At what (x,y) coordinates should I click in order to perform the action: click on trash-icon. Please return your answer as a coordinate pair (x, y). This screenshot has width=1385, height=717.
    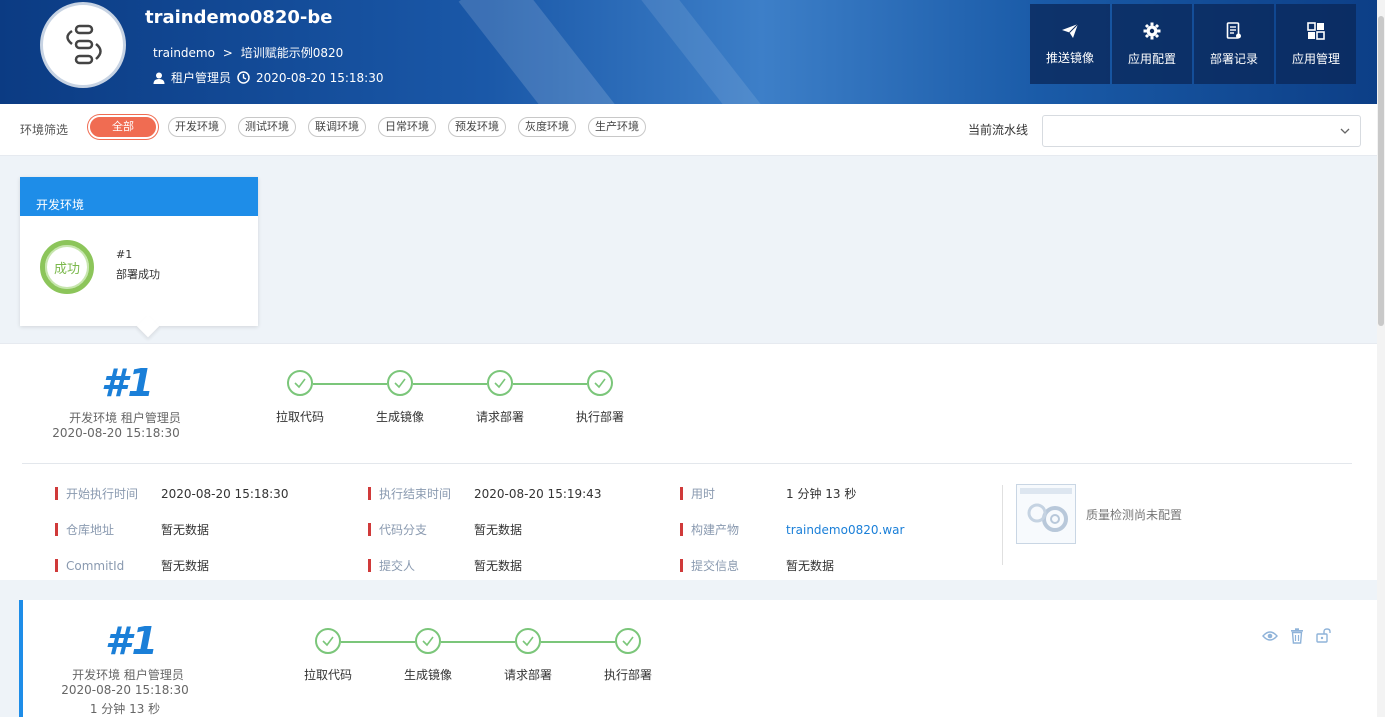
    Looking at the image, I should click on (1296, 635).